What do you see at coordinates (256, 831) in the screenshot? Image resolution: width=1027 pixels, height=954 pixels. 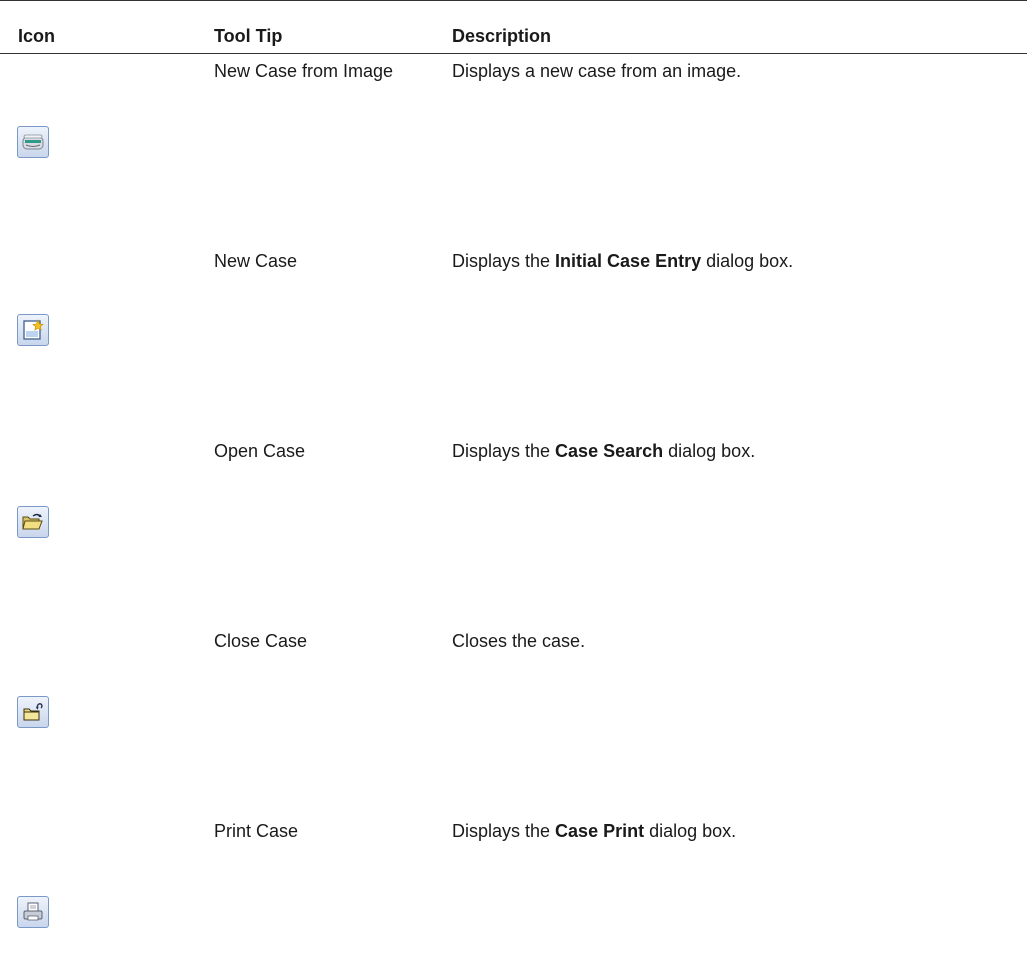 I see `row-tooltip: Print Case` at bounding box center [256, 831].